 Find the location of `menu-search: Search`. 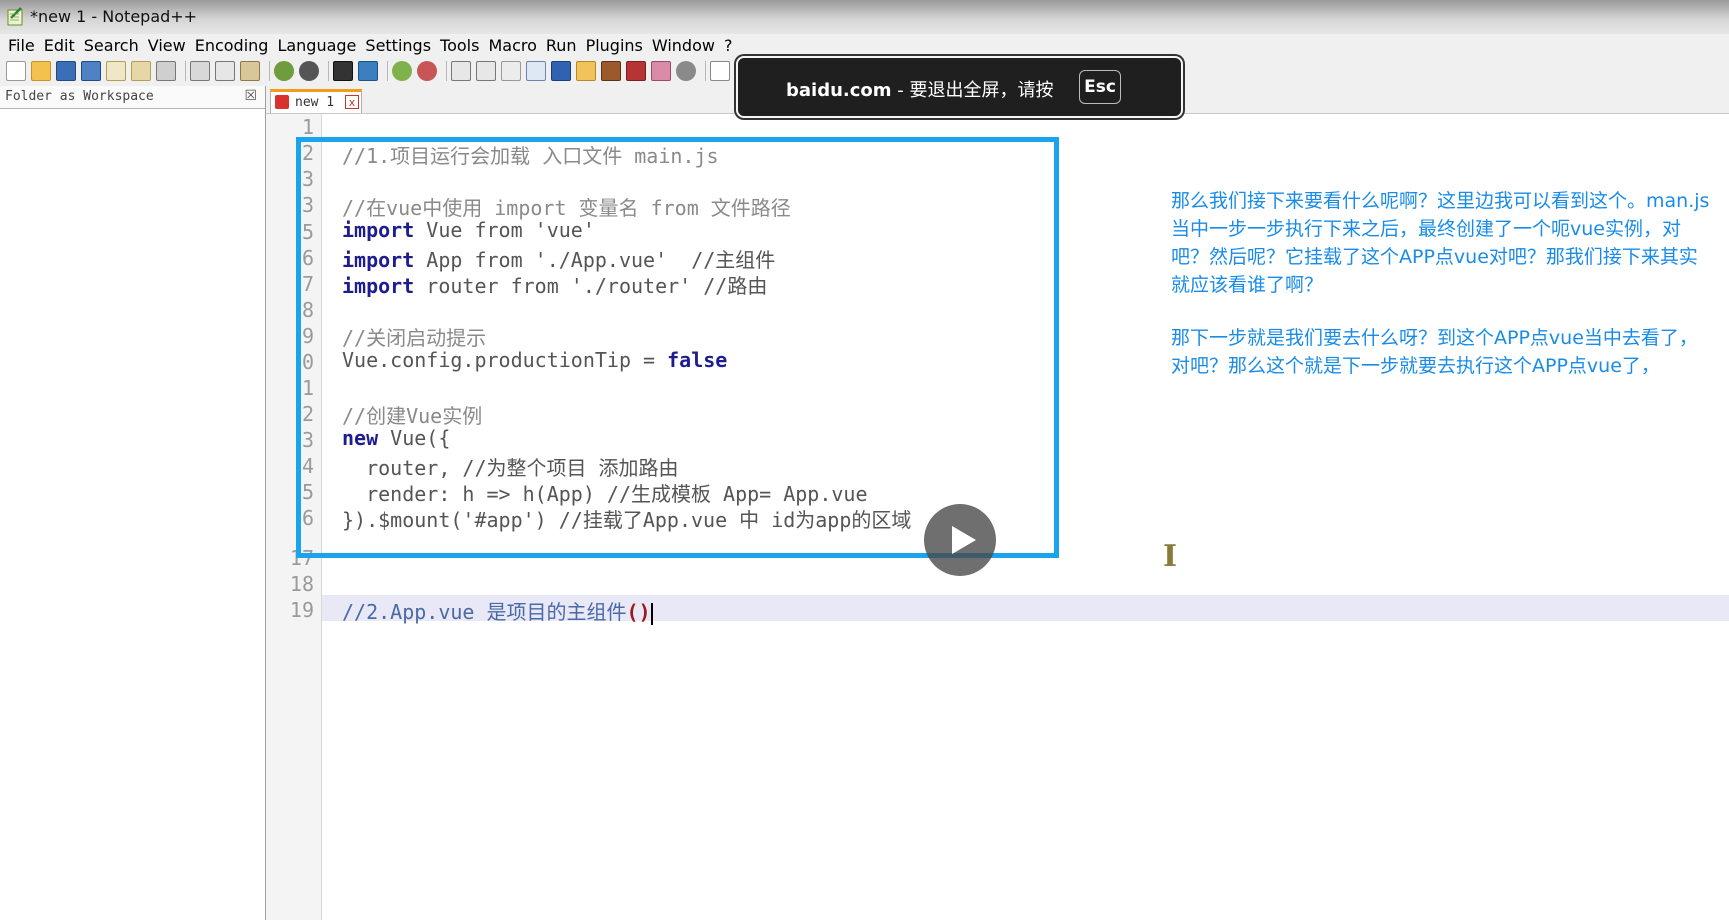

menu-search: Search is located at coordinates (111, 45).